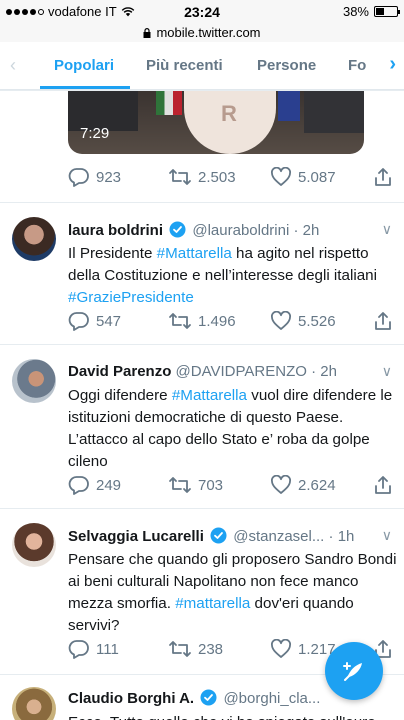 The height and width of the screenshot is (720, 404). What do you see at coordinates (241, 371) in the screenshot?
I see `author-handle: @DAVIDPARENZO` at bounding box center [241, 371].